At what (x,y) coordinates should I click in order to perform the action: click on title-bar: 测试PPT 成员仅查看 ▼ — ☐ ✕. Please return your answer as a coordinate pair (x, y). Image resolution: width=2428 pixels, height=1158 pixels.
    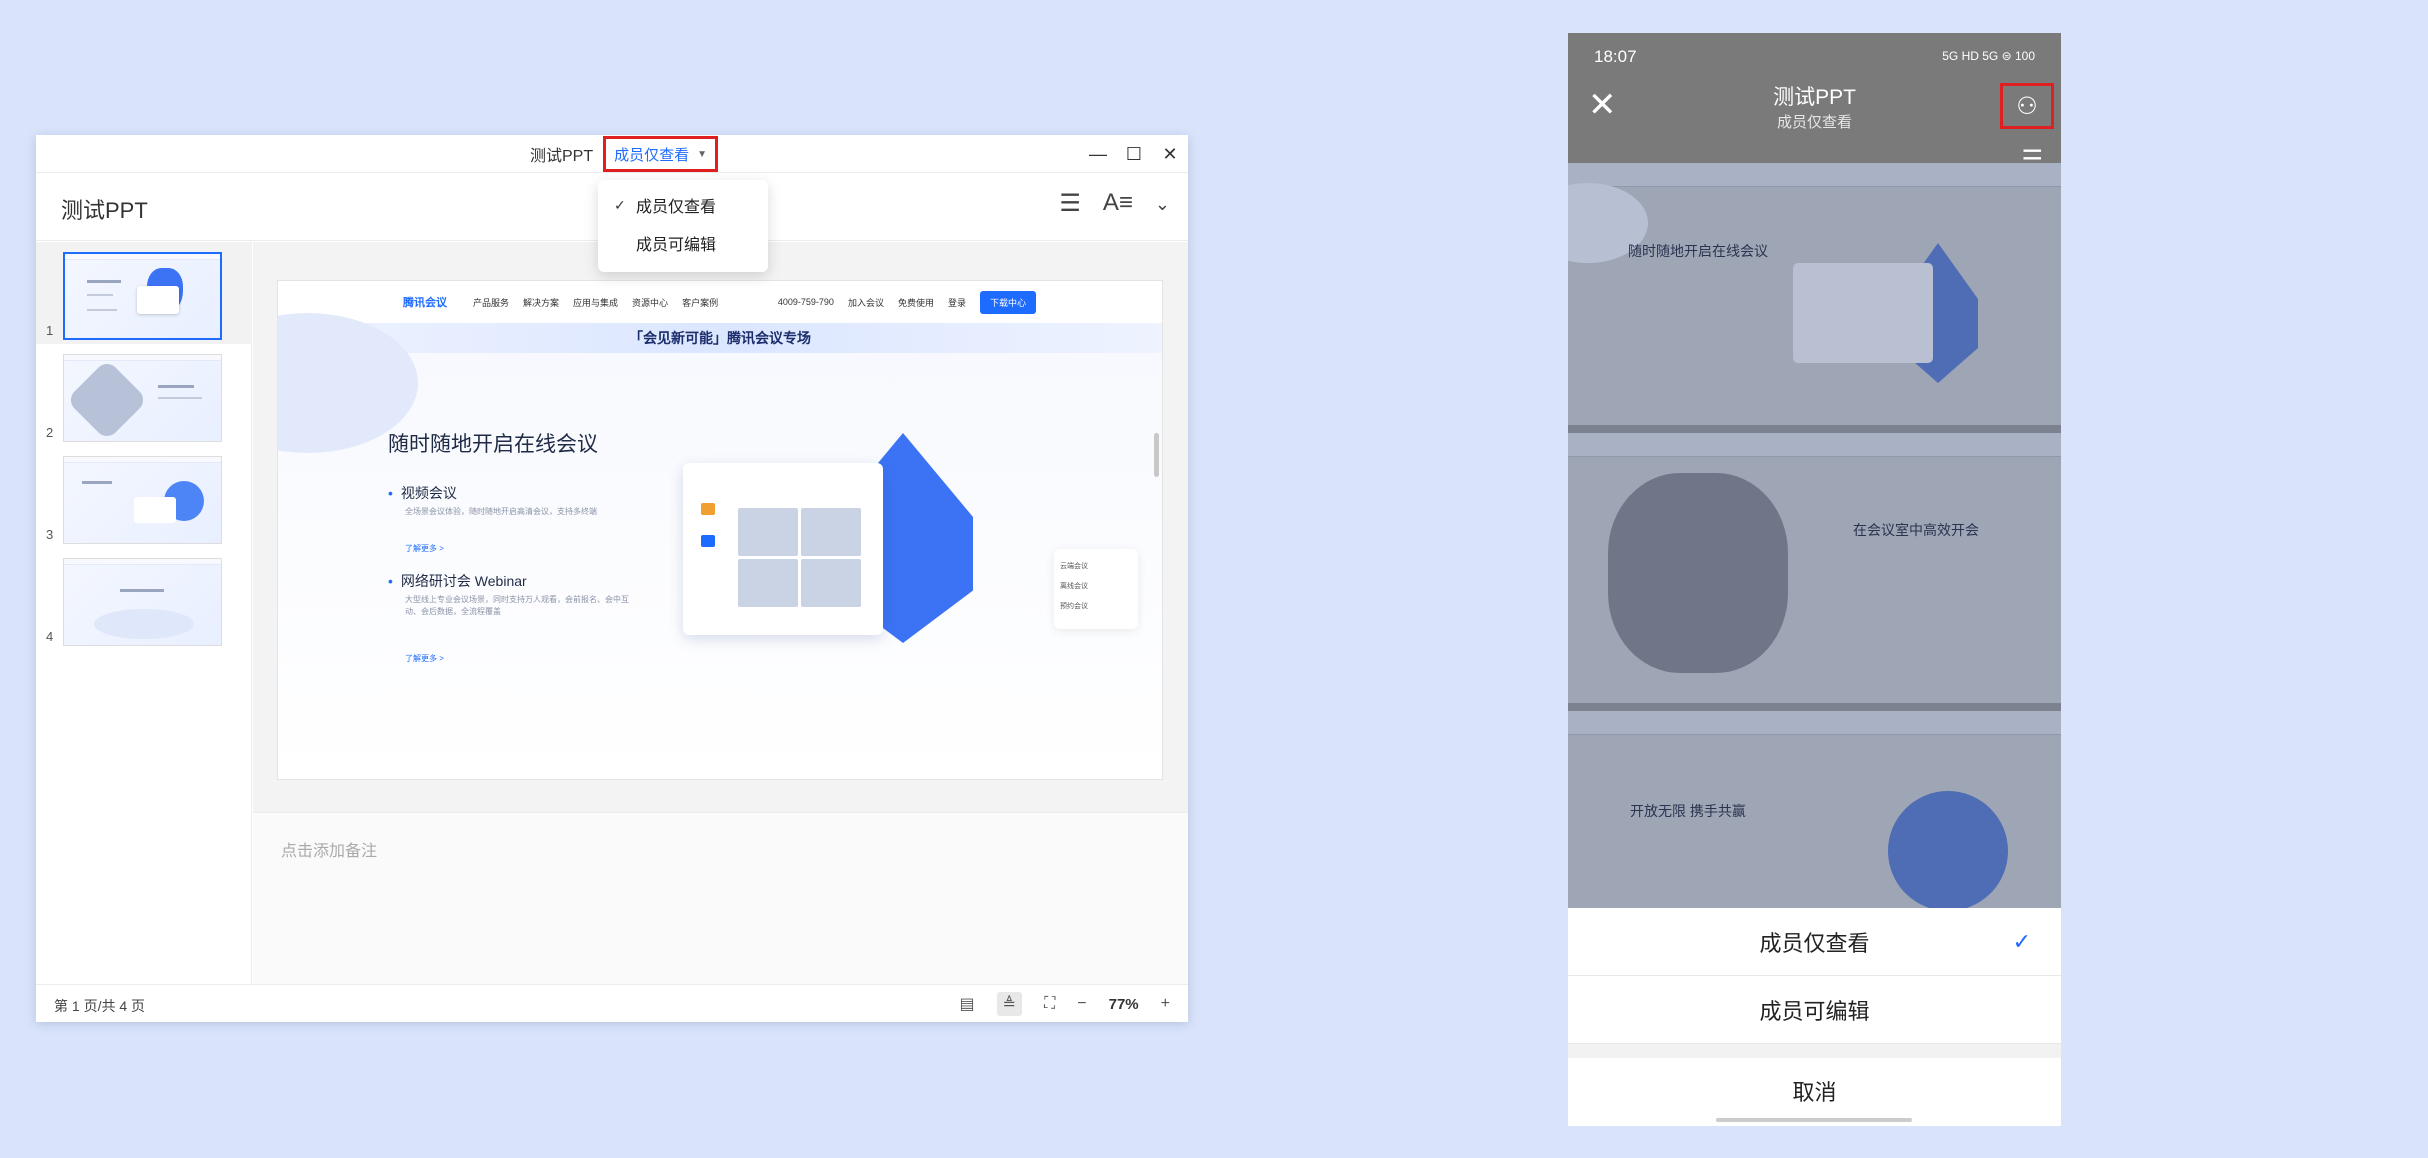
    Looking at the image, I should click on (612, 154).